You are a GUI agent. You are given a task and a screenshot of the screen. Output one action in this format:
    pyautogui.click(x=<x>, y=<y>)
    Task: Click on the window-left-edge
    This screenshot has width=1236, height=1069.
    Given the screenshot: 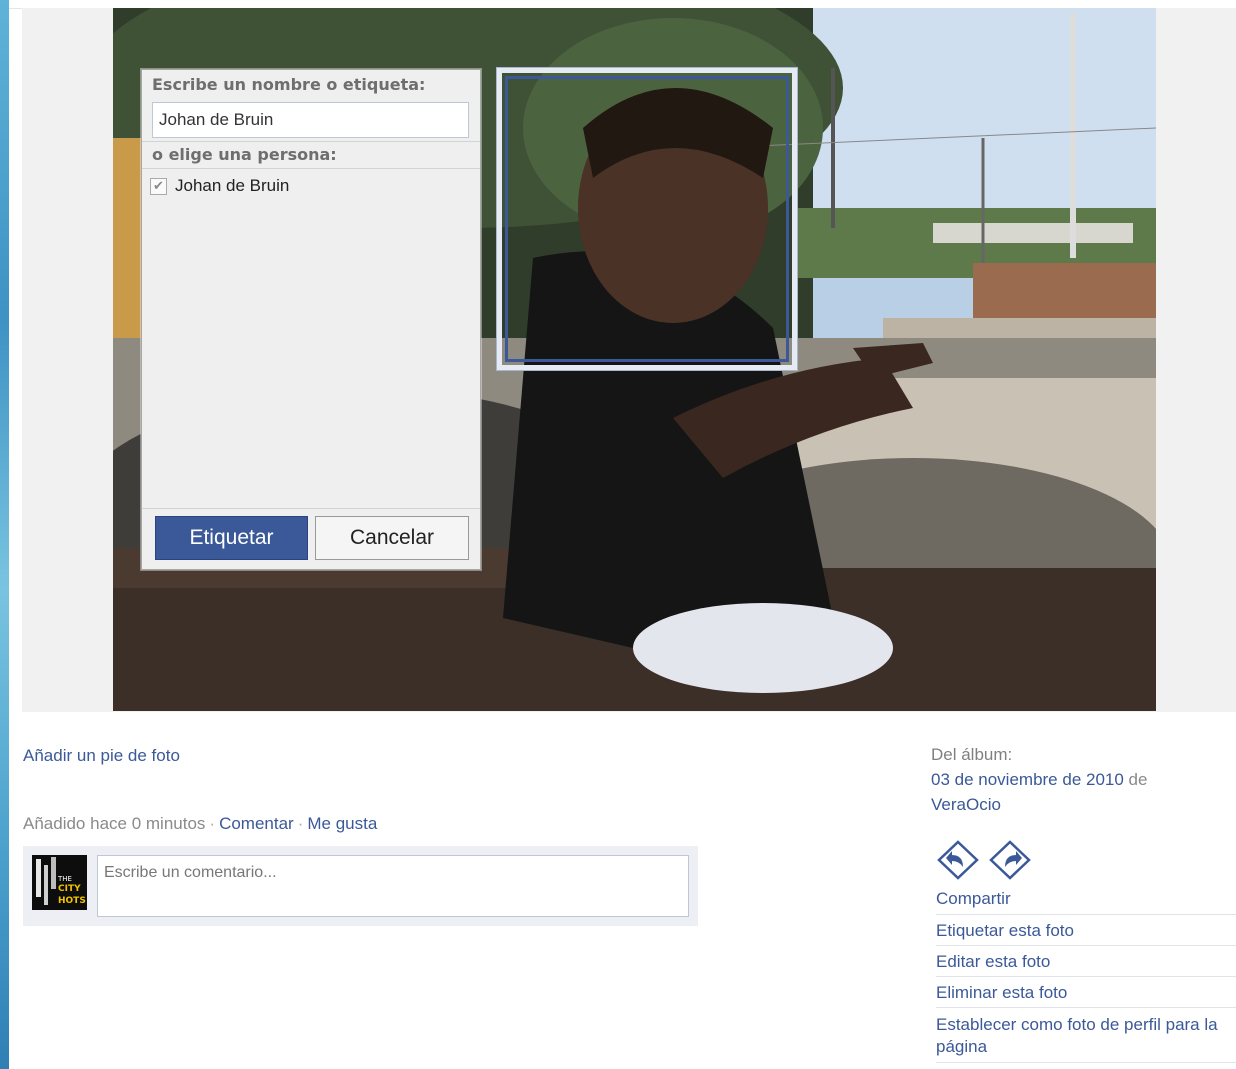 What is the action you would take?
    pyautogui.click(x=4, y=534)
    